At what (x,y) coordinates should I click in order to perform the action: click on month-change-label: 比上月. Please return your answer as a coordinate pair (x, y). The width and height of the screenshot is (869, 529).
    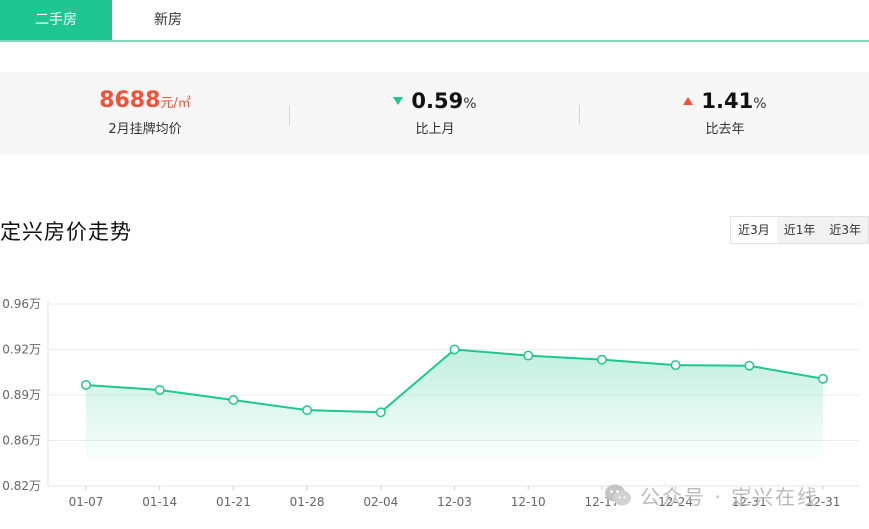
    Looking at the image, I should click on (435, 129).